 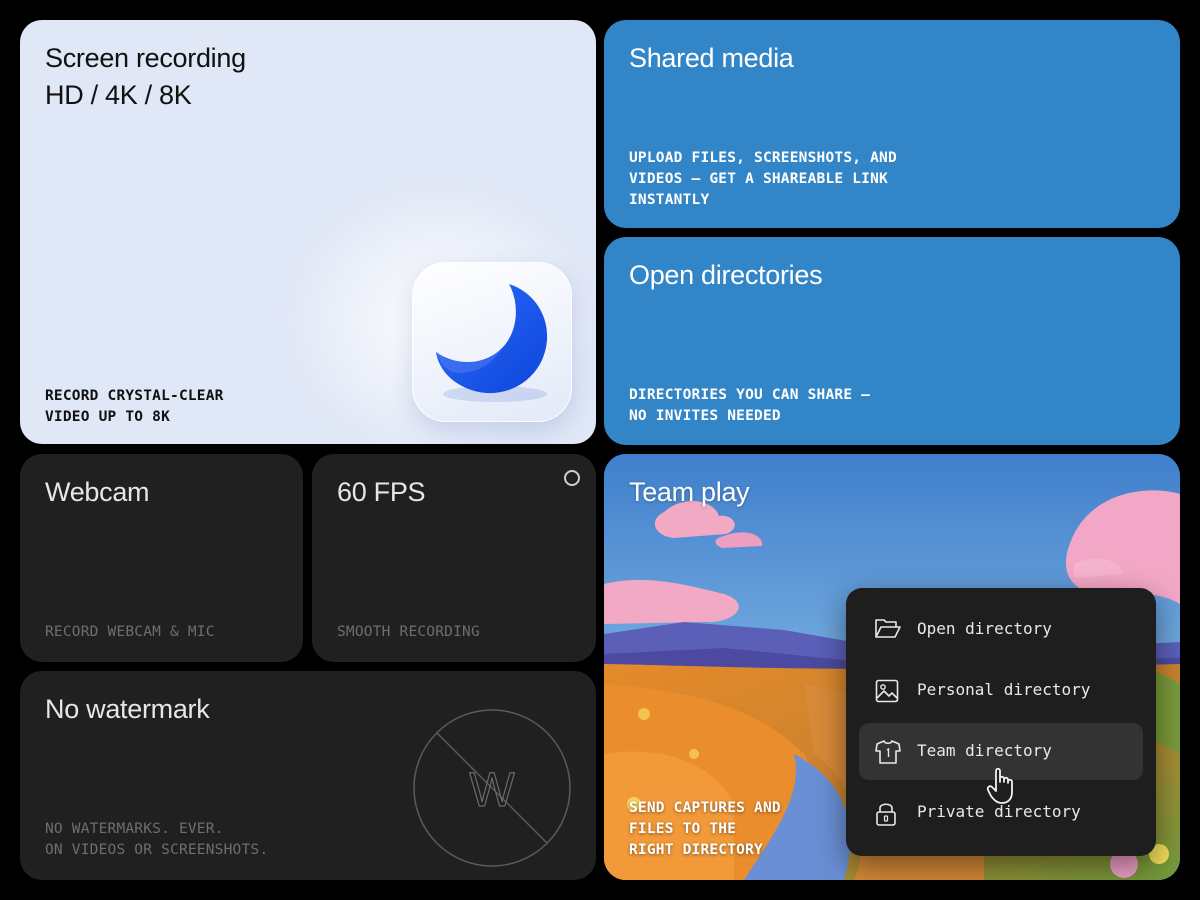 I want to click on menu-item-open-directory: Open directory, so click(x=1001, y=629).